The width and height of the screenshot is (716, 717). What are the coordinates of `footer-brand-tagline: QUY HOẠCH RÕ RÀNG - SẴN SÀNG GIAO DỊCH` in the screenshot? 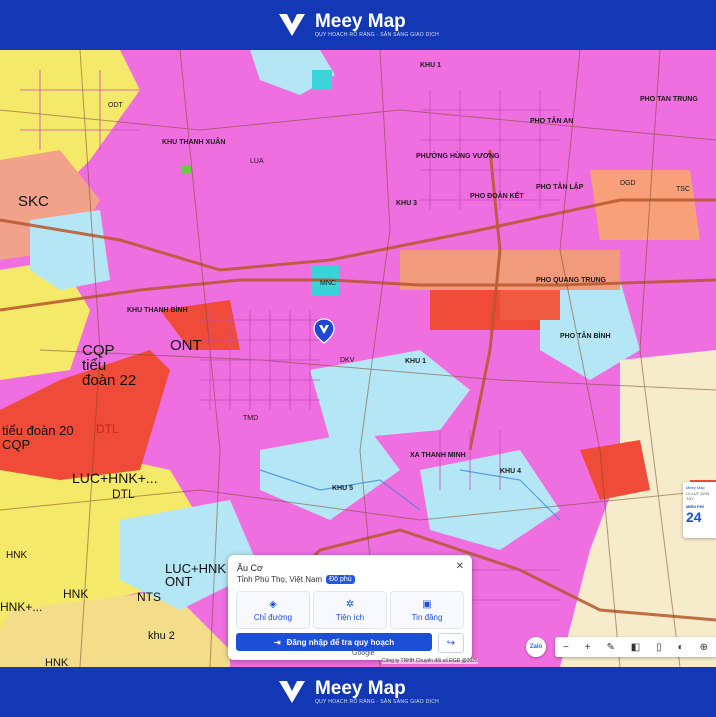 It's located at (377, 701).